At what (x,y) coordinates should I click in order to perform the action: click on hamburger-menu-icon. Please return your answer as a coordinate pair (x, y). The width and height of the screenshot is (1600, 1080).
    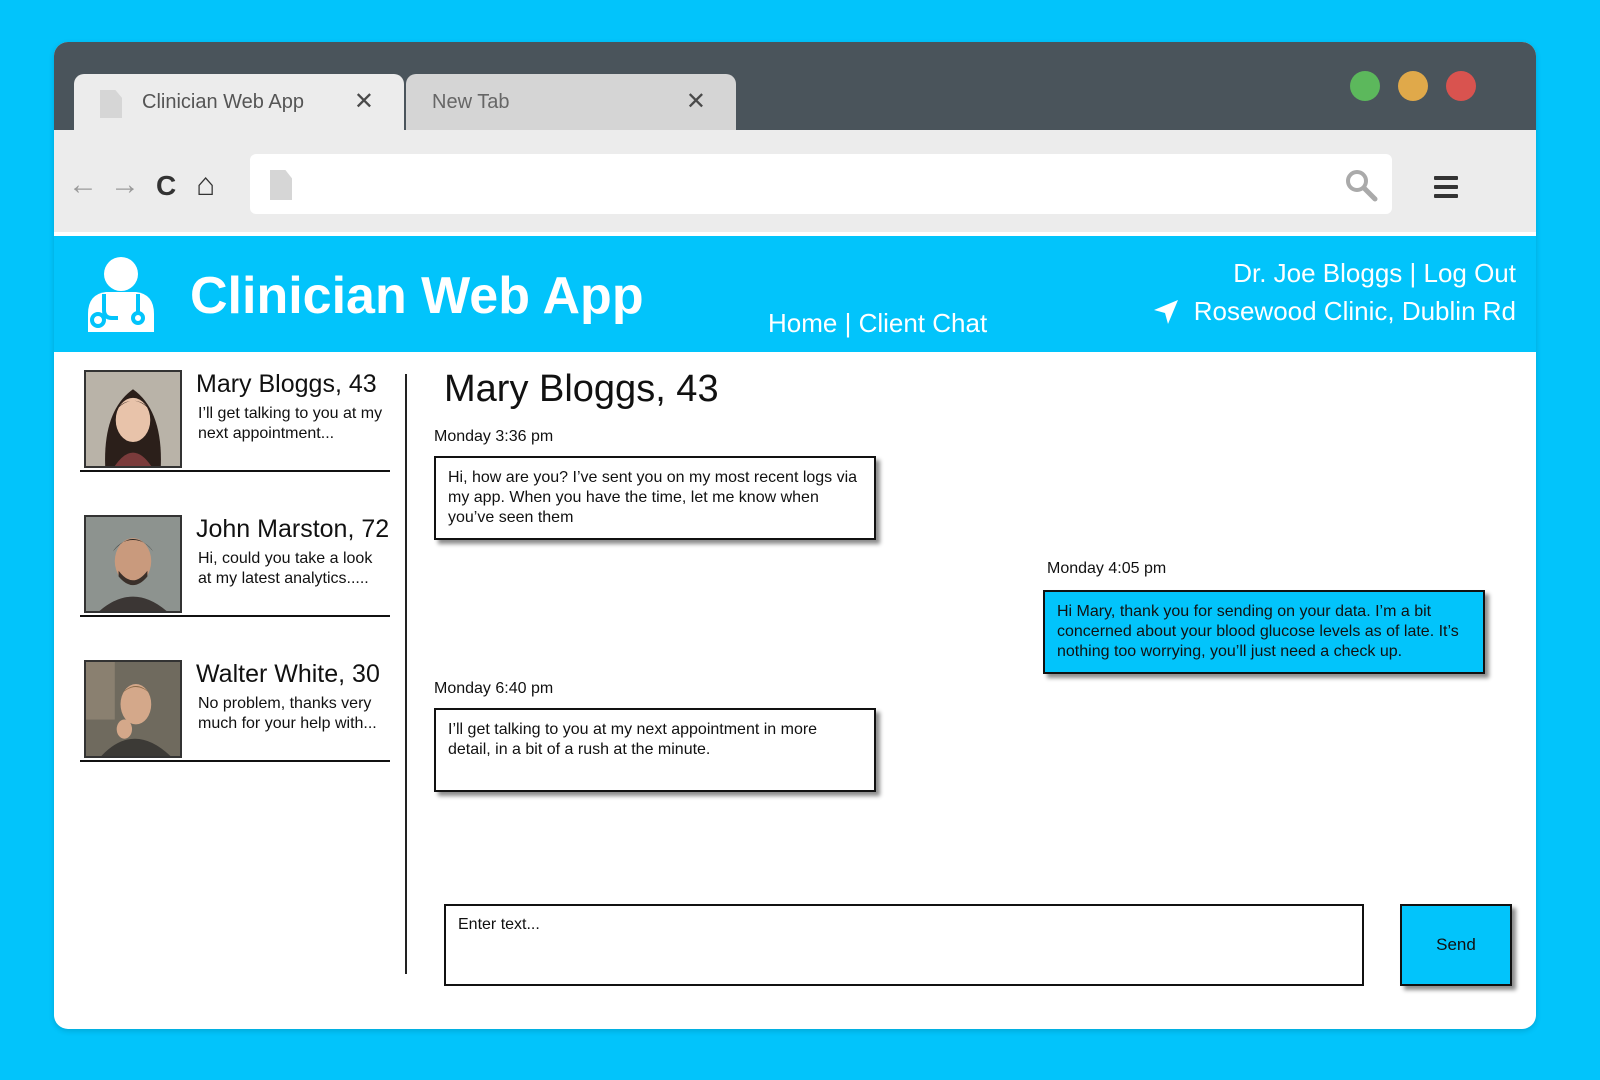
    Looking at the image, I should click on (1446, 187).